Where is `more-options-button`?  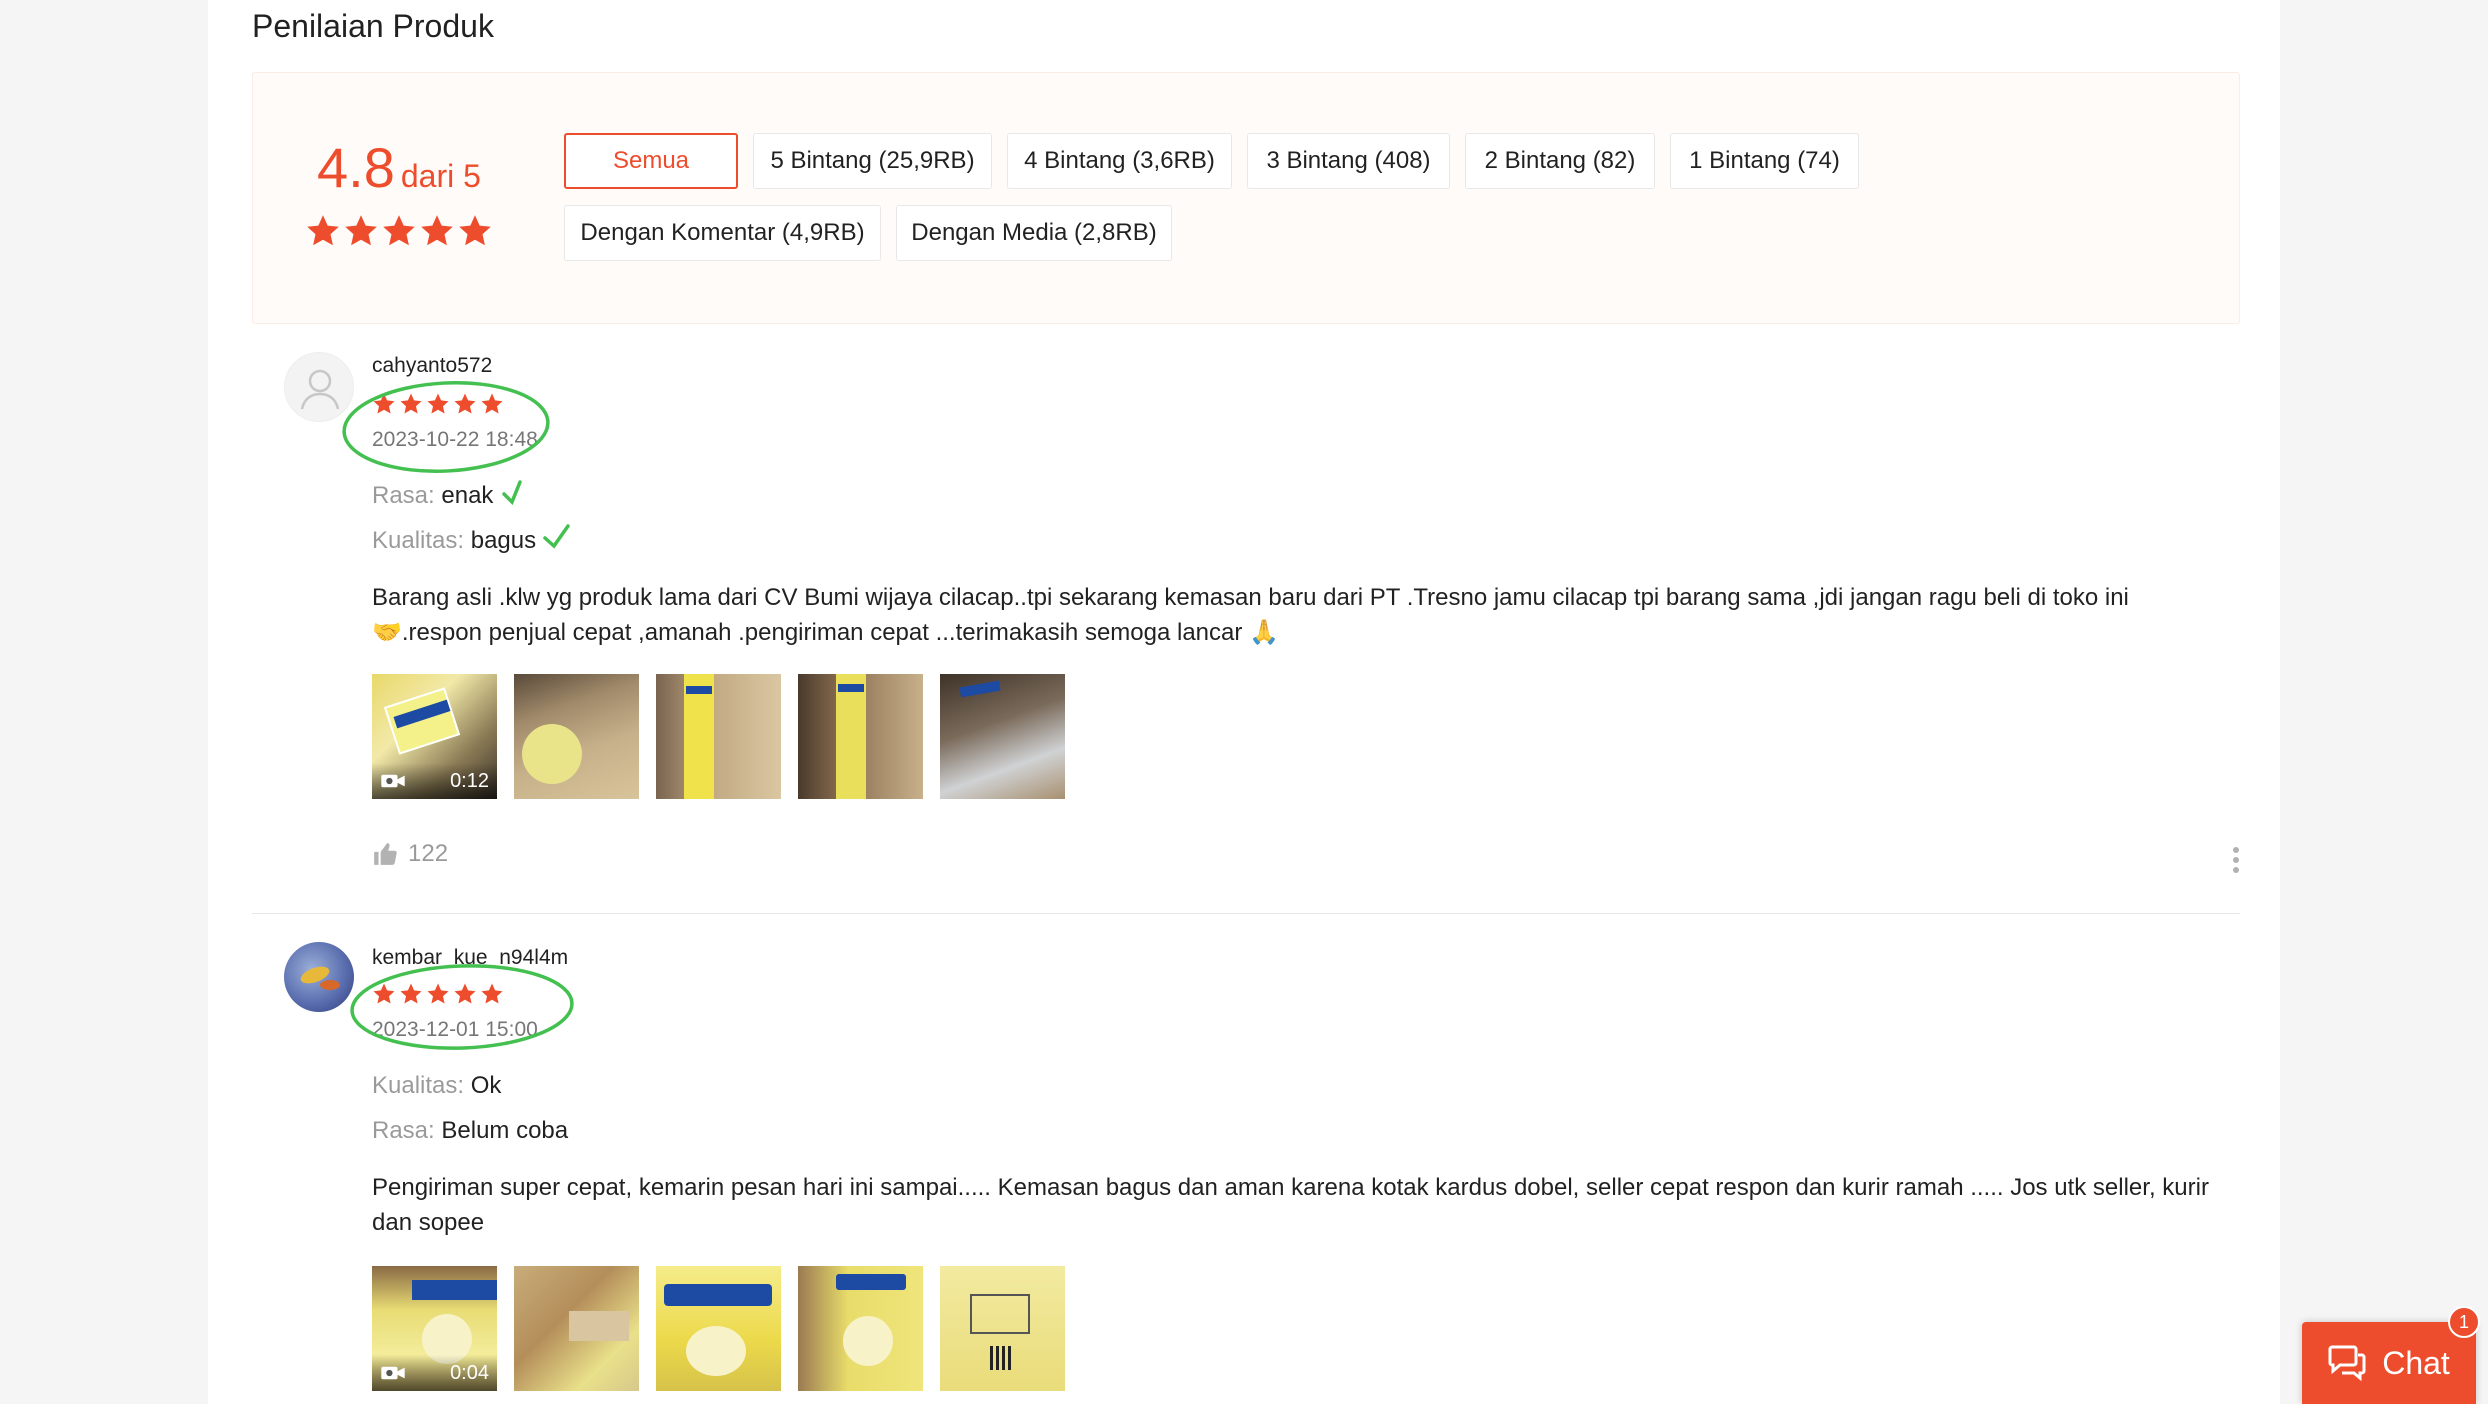 more-options-button is located at coordinates (2236, 862).